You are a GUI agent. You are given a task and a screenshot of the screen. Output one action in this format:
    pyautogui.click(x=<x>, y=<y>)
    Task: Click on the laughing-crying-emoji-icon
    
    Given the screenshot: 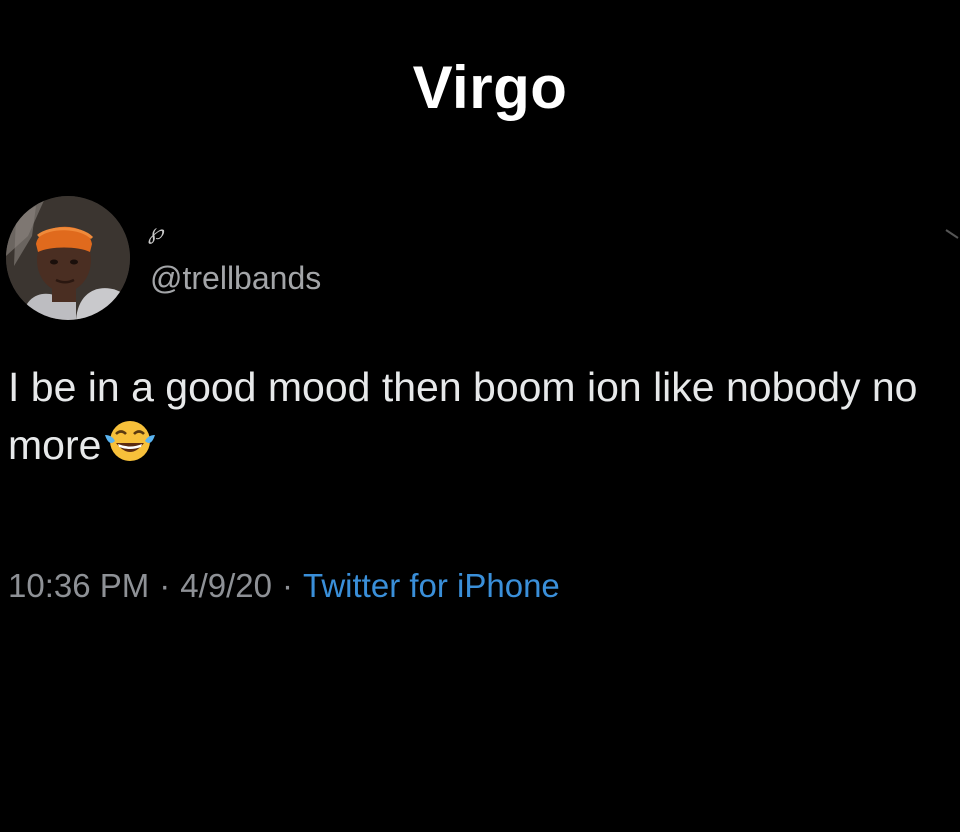 What is the action you would take?
    pyautogui.click(x=130, y=441)
    